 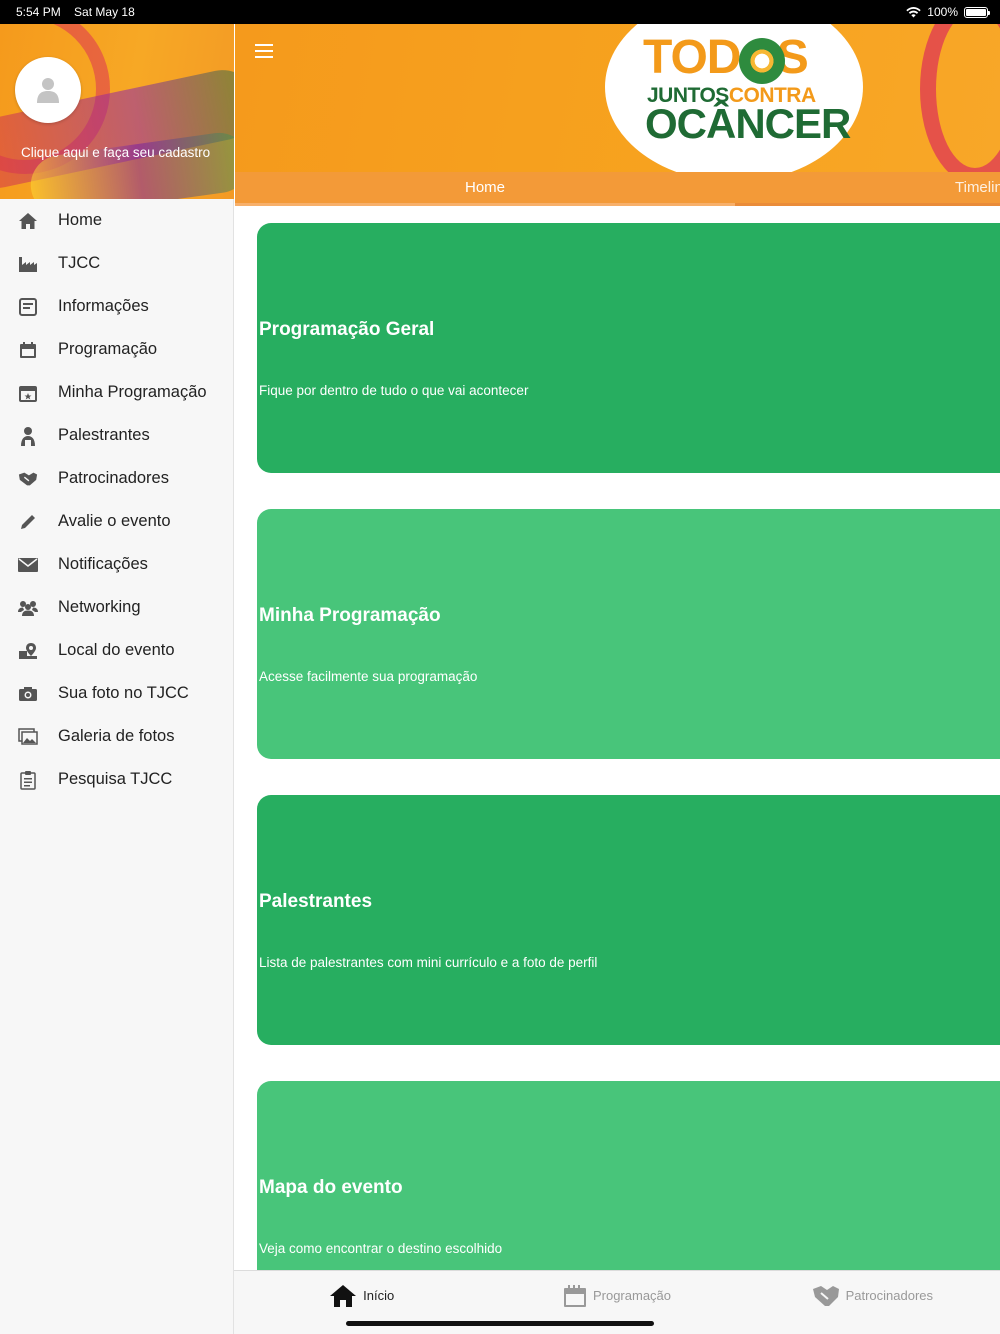 What do you see at coordinates (79, 263) in the screenshot?
I see `sidebar-item-label: TJCC` at bounding box center [79, 263].